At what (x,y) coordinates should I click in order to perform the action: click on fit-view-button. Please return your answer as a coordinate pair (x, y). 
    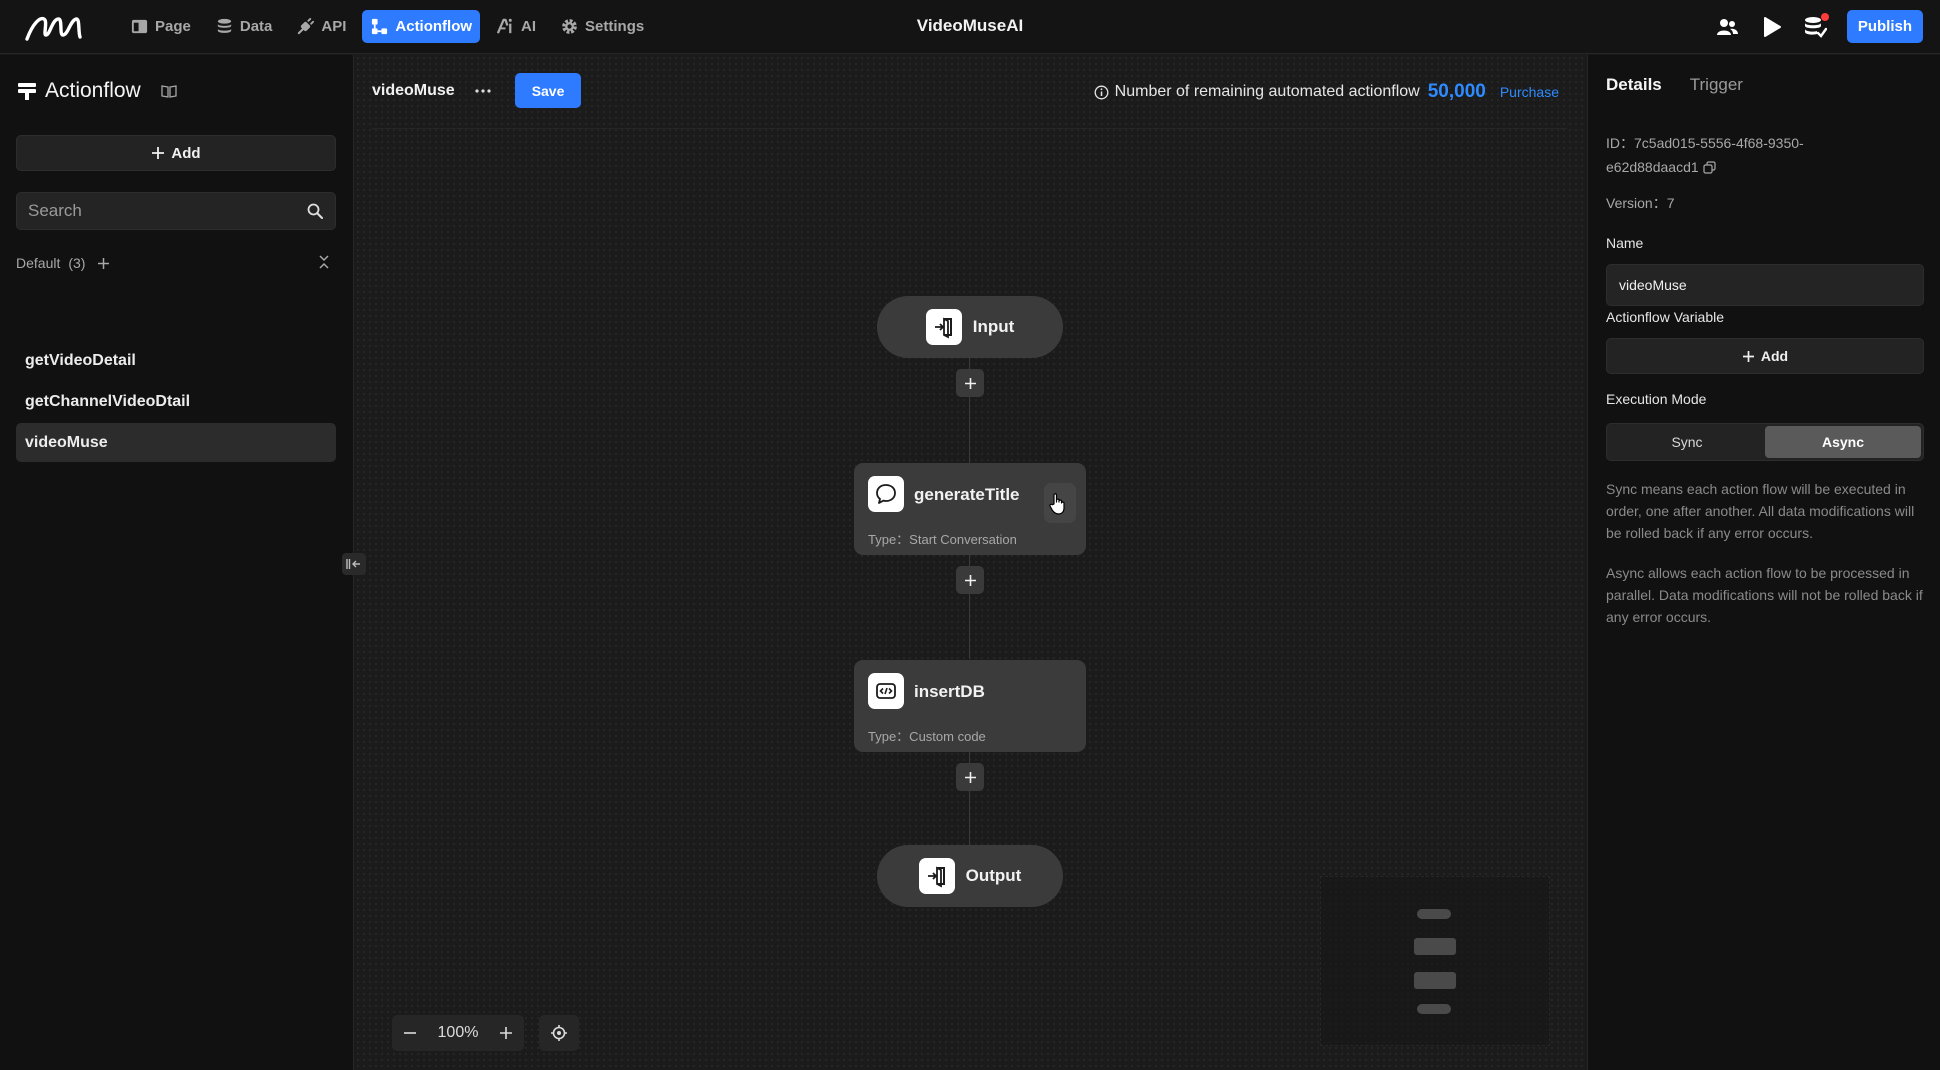
    Looking at the image, I should click on (559, 1033).